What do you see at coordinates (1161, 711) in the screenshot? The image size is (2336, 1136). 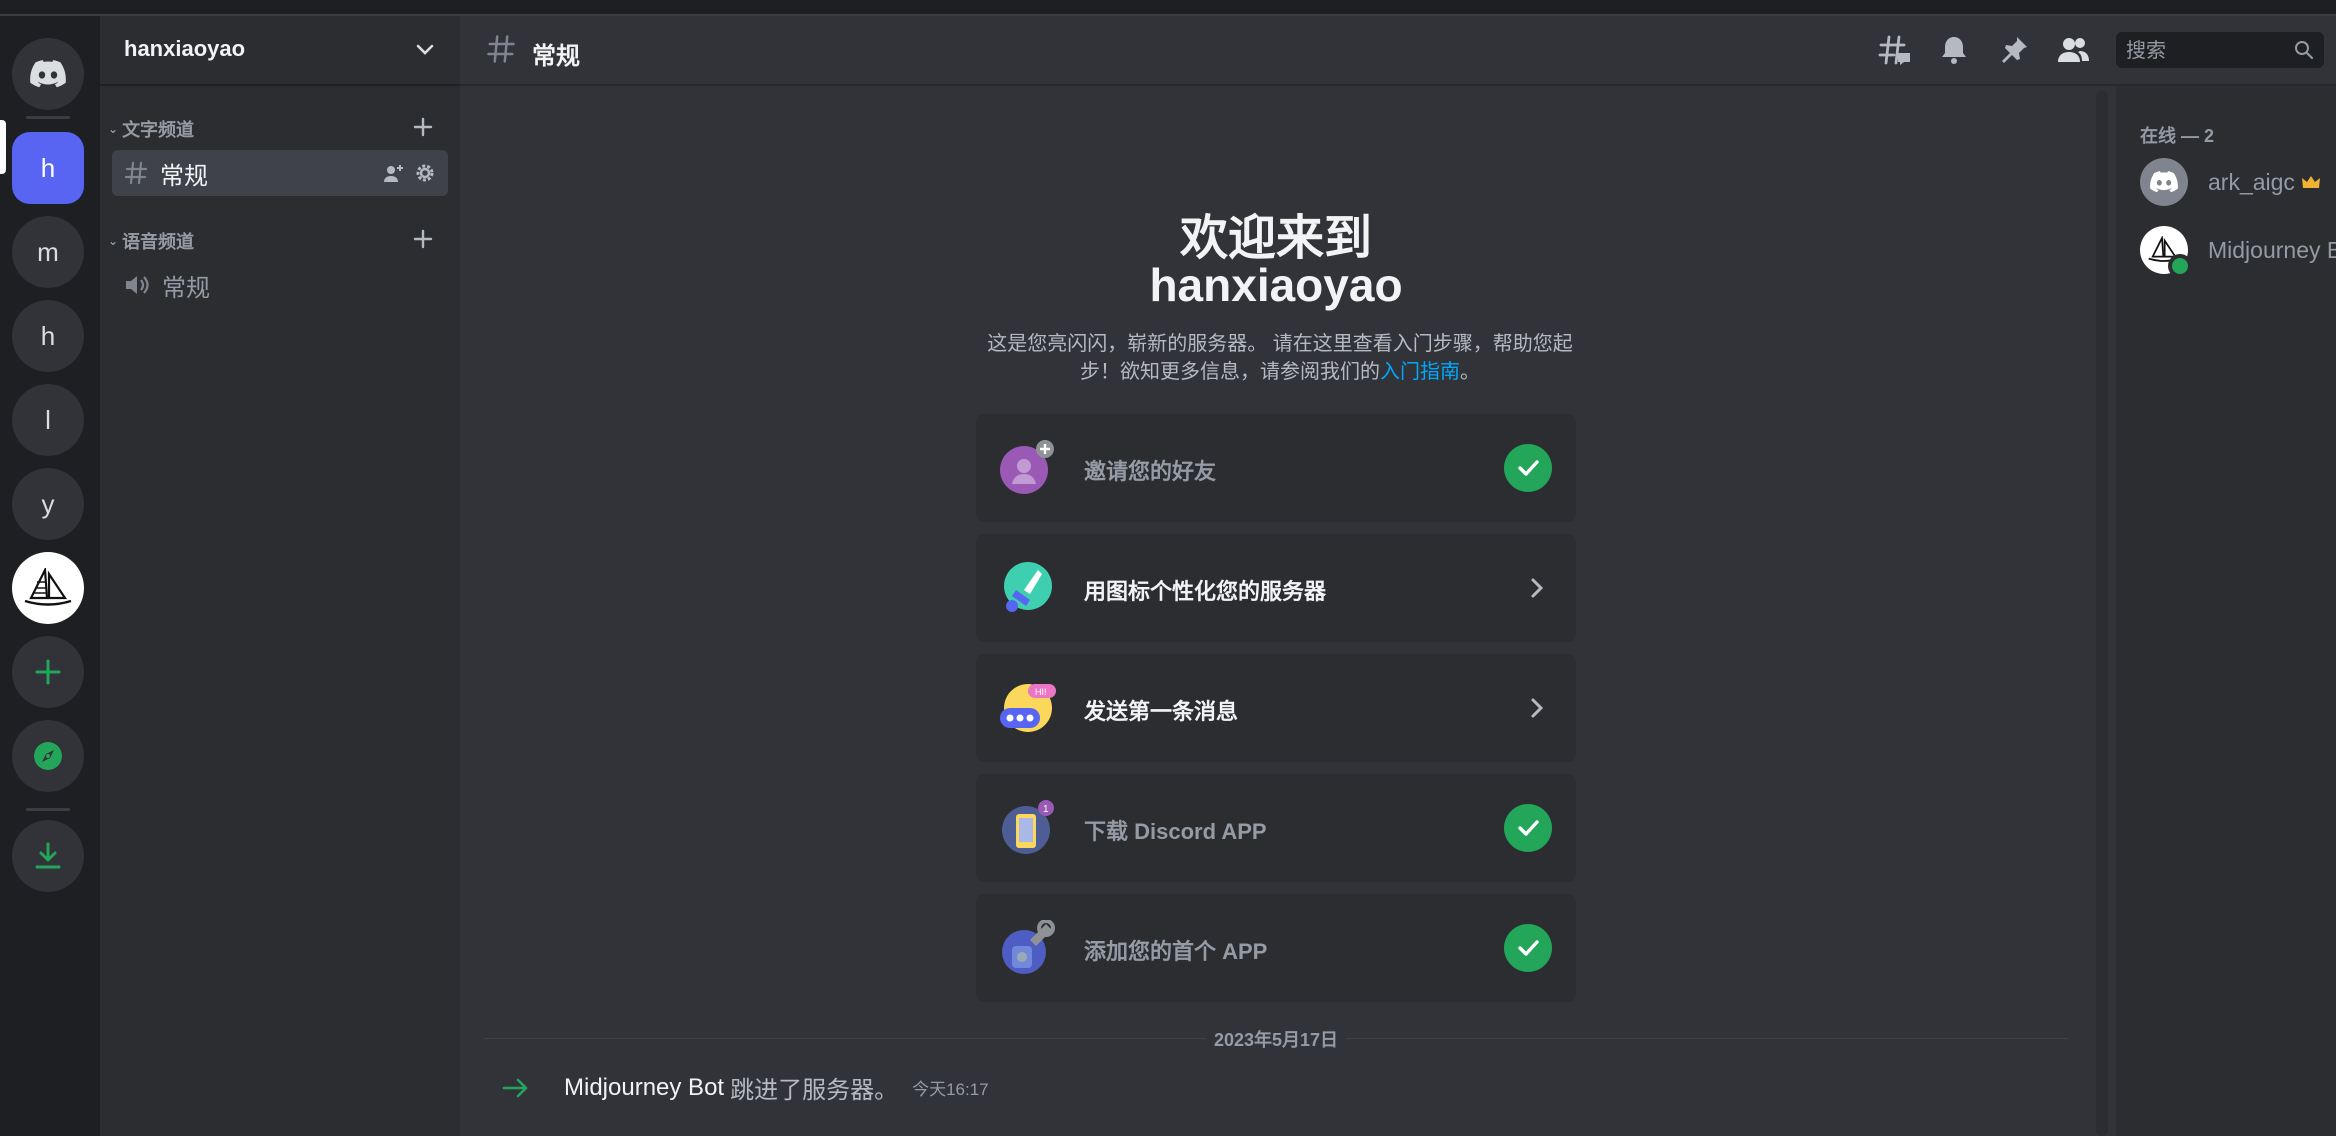 I see `card-label: 发送第一条消息` at bounding box center [1161, 711].